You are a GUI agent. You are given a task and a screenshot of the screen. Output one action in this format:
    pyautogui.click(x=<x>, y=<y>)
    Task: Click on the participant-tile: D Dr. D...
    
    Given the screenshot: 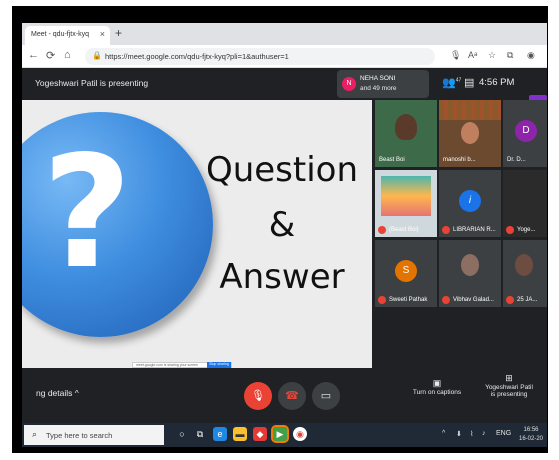 What is the action you would take?
    pyautogui.click(x=525, y=133)
    